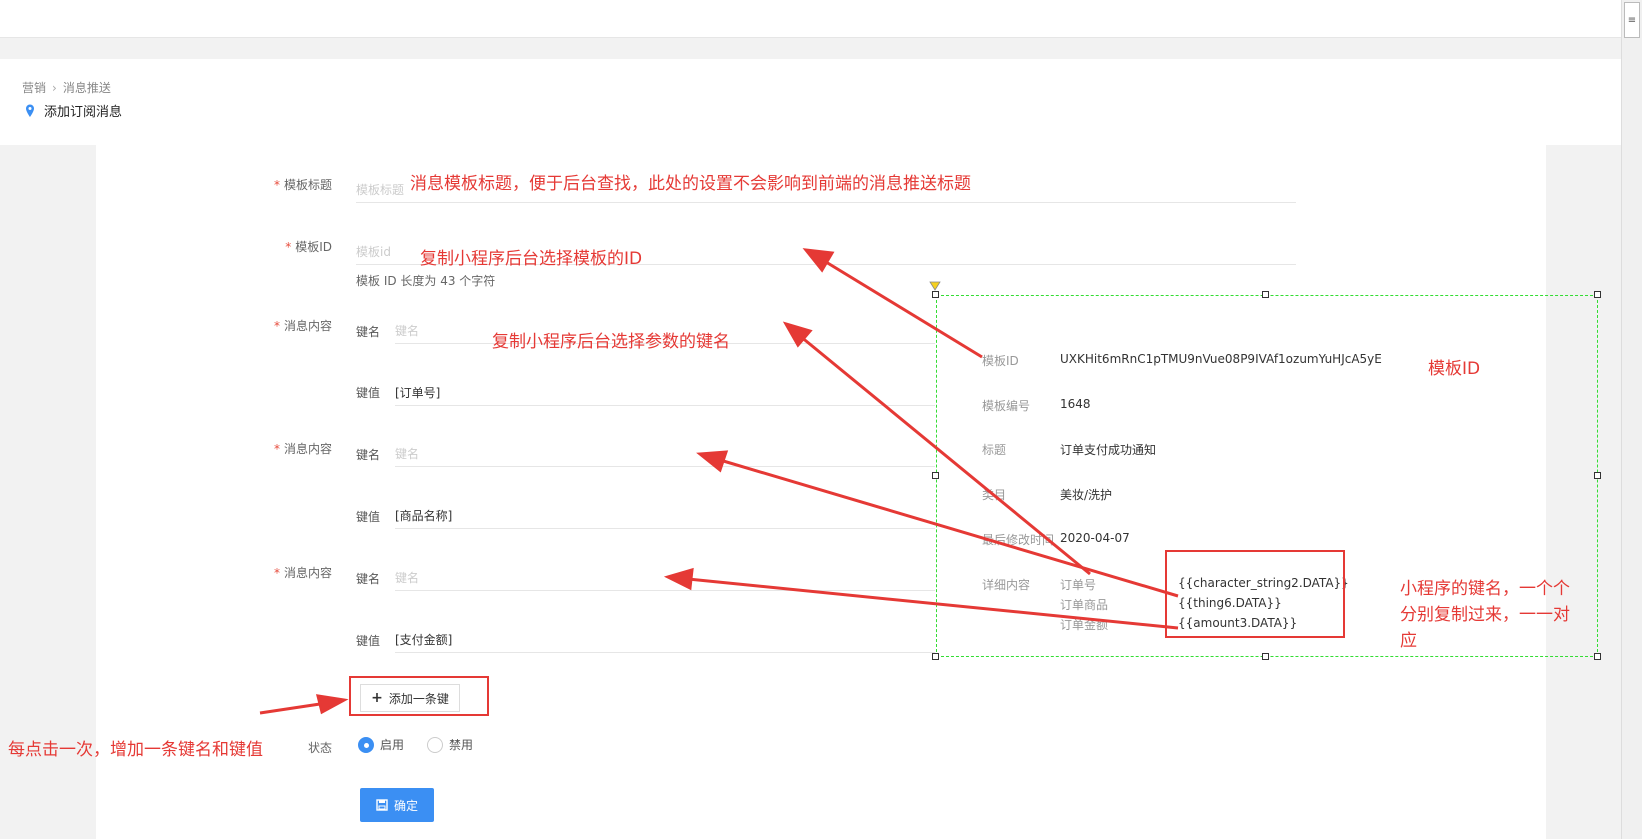  I want to click on vertical-scrollbar: ≡, so click(1631, 419).